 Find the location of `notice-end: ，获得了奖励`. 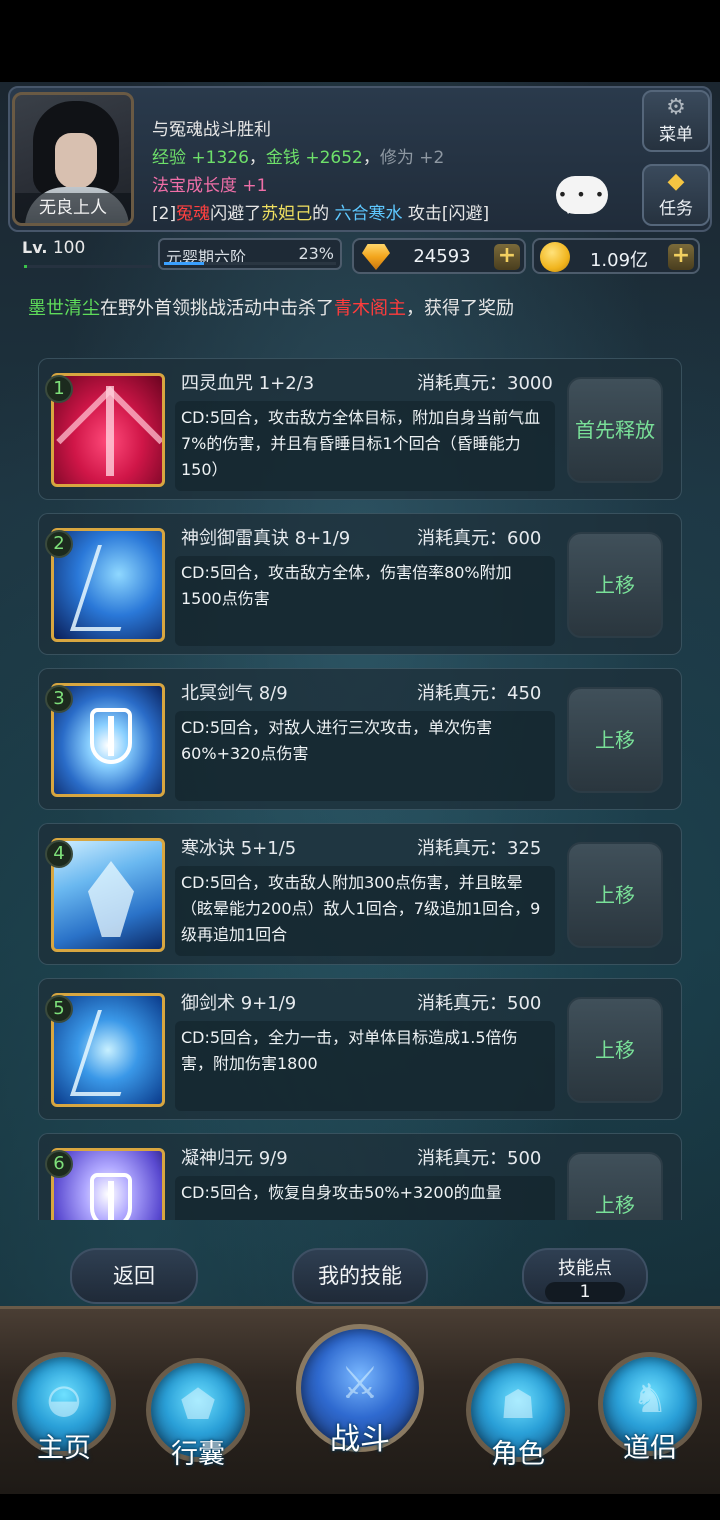

notice-end: ，获得了奖励 is located at coordinates (460, 308).